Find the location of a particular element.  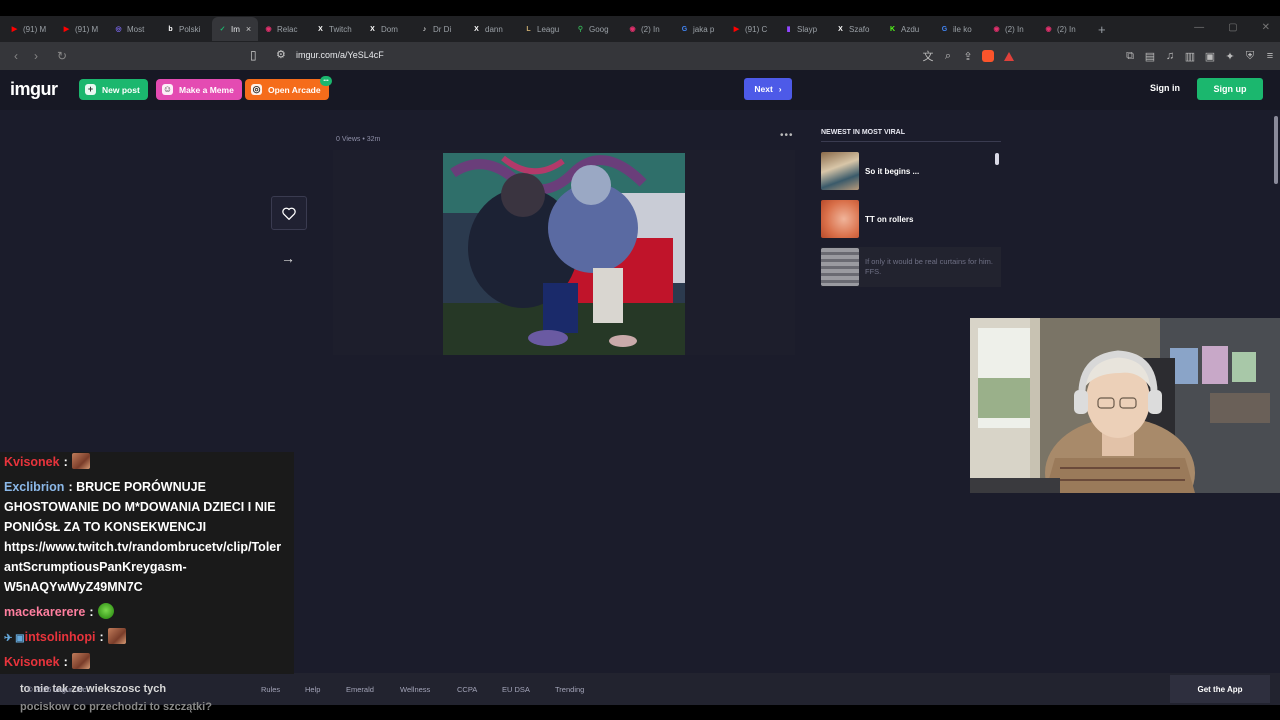

minimize-icon: — is located at coordinates (1199, 27).